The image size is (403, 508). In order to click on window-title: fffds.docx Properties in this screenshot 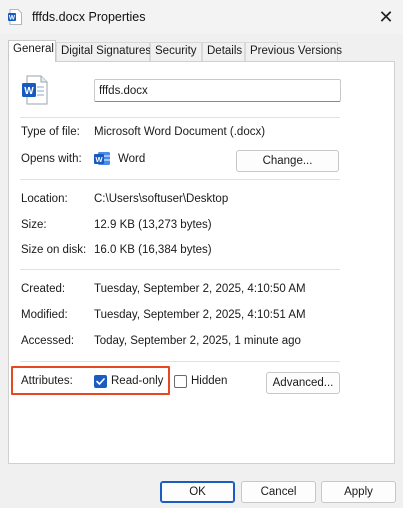, I will do `click(89, 17)`.